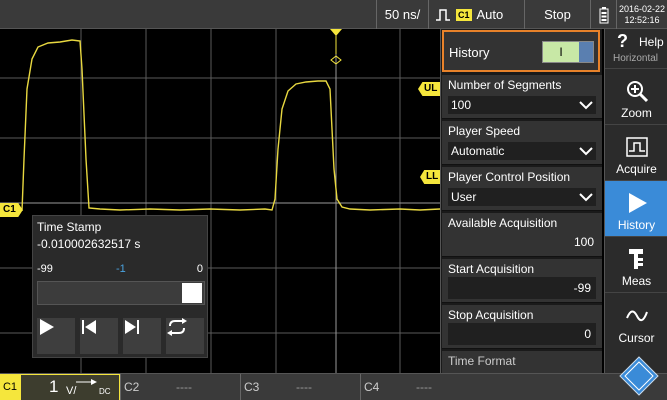 This screenshot has height=400, width=667. Describe the element at coordinates (71, 391) in the screenshot. I see `channel1-scale-unit: V/` at that location.